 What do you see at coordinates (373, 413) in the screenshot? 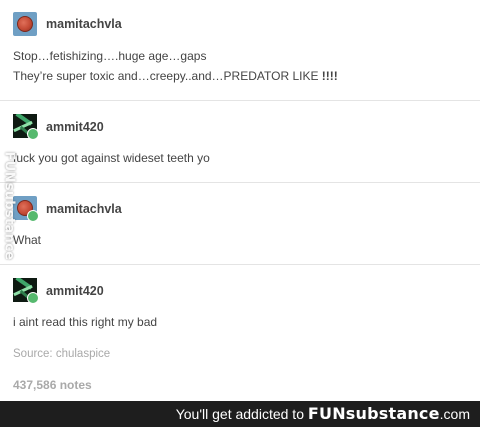
I see `footer-brand: FUNsubstance` at bounding box center [373, 413].